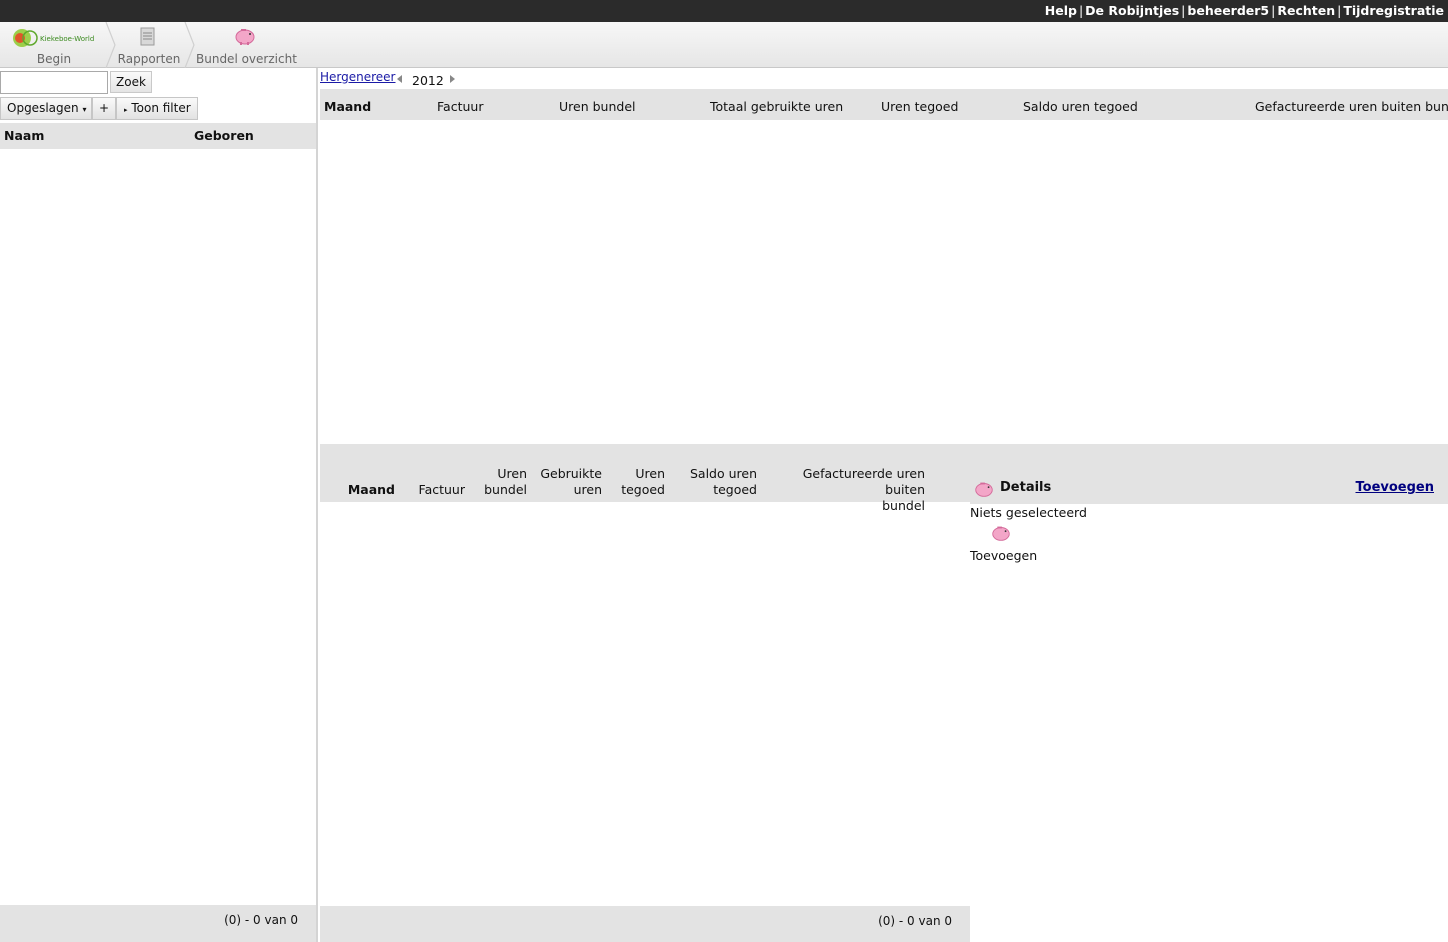 This screenshot has height=942, width=1448. I want to click on column-totaal-gebruikte-uren: Totaal gebruikte uren, so click(776, 106).